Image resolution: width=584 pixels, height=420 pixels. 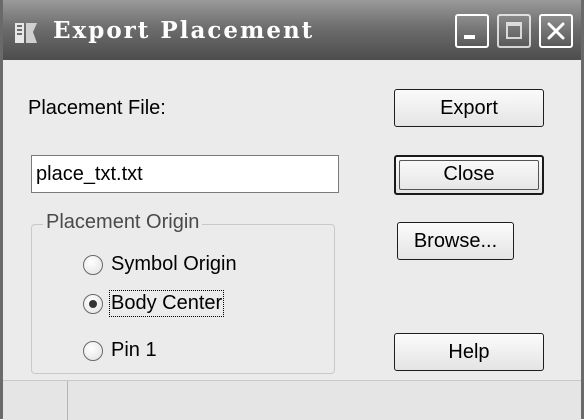 I want to click on radio-selected-dot, so click(x=93, y=304).